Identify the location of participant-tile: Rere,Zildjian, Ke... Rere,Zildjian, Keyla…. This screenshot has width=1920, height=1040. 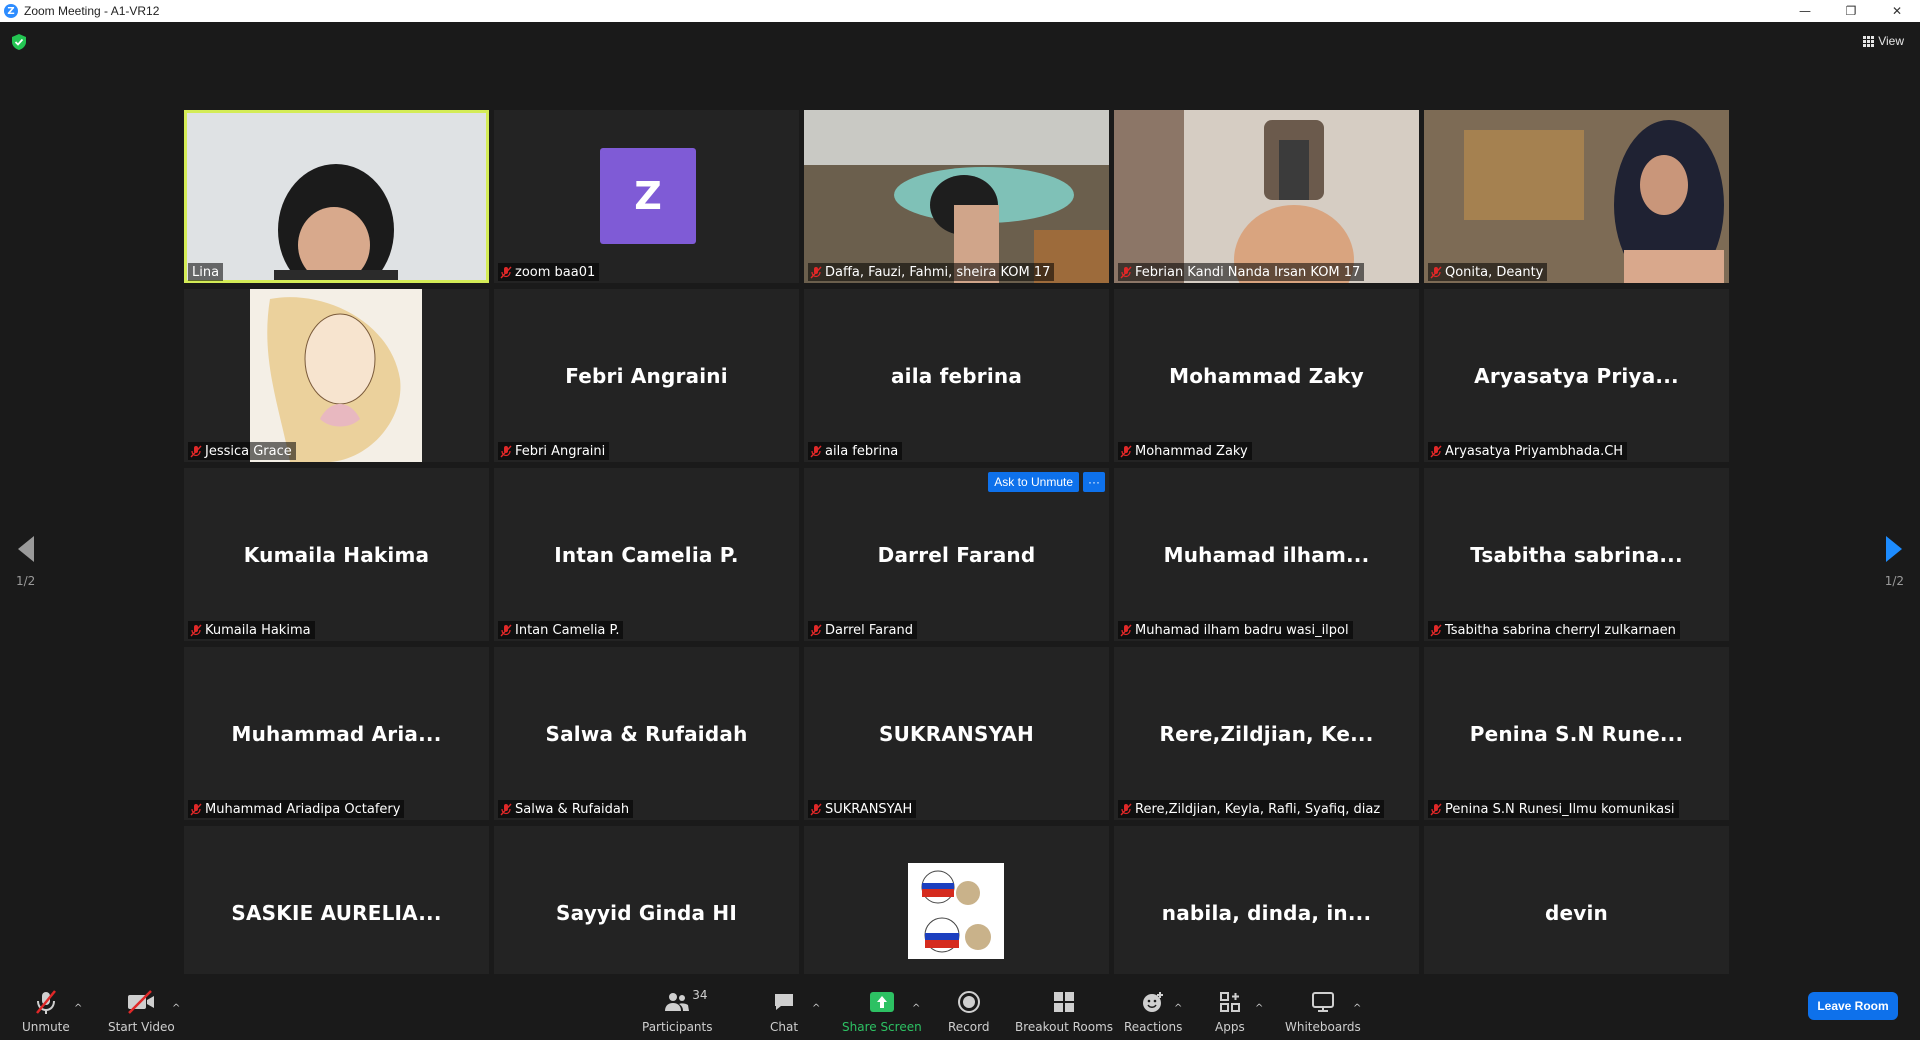
(1266, 733).